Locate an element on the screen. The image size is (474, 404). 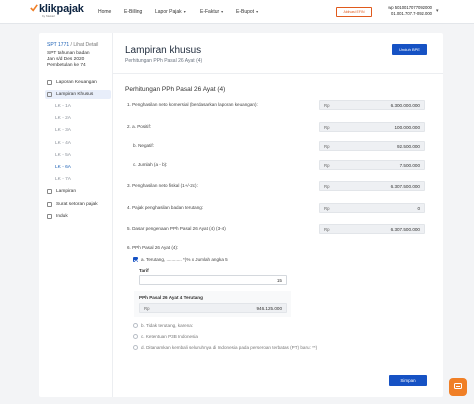
sidebar-item-lampiran-khusus: Lampiran Khusus is located at coordinates (78, 94).